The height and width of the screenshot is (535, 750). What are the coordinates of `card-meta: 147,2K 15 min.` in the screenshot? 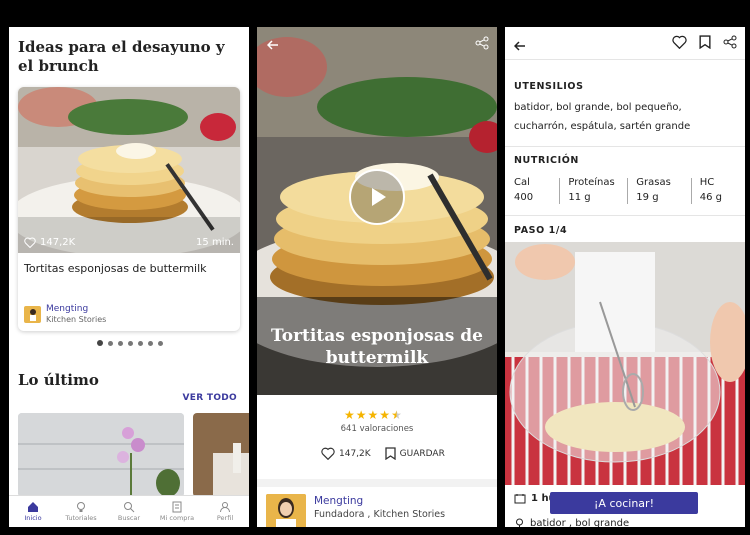 It's located at (129, 243).